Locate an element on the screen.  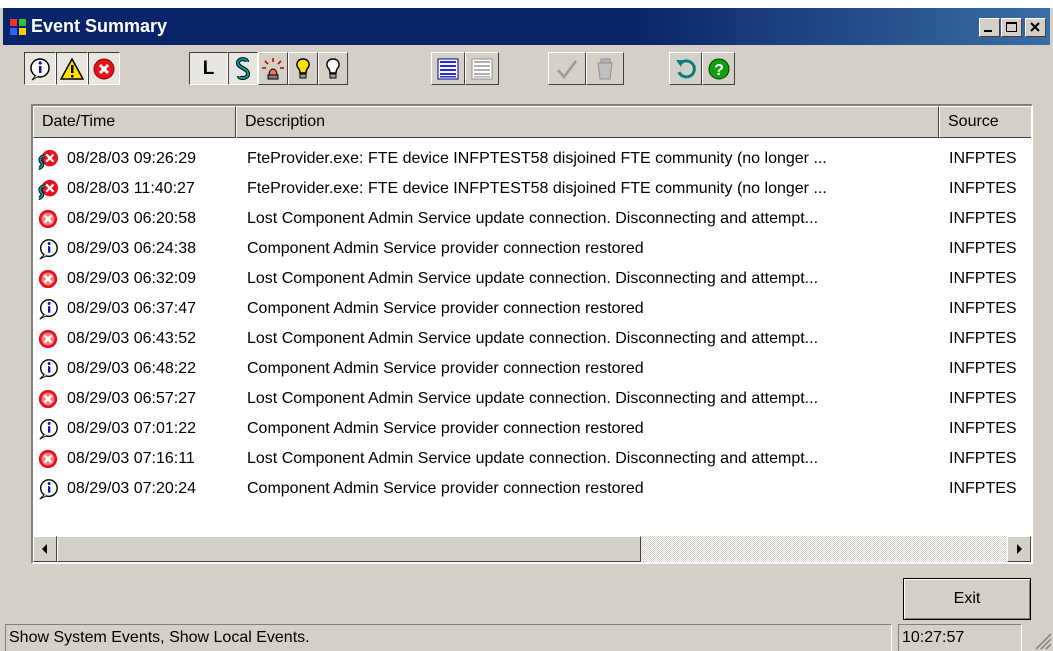
column-header-description: Description is located at coordinates (587, 122).